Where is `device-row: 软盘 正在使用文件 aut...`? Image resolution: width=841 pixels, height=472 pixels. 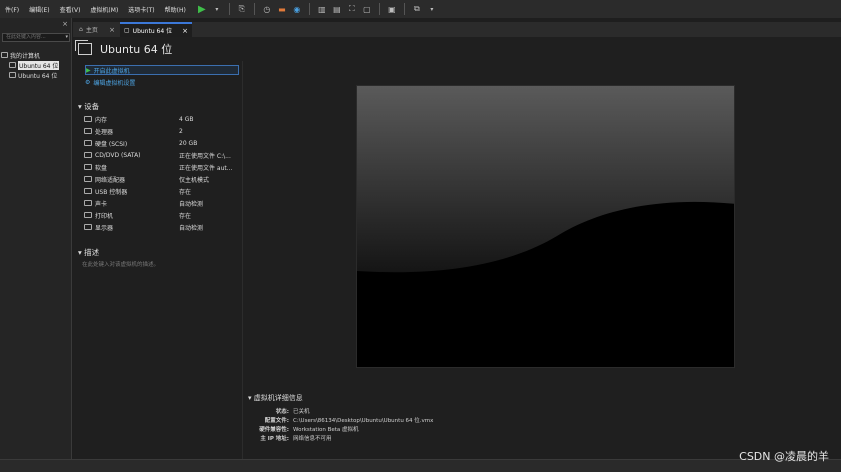
device-row: 软盘 正在使用文件 aut... is located at coordinates (164, 167).